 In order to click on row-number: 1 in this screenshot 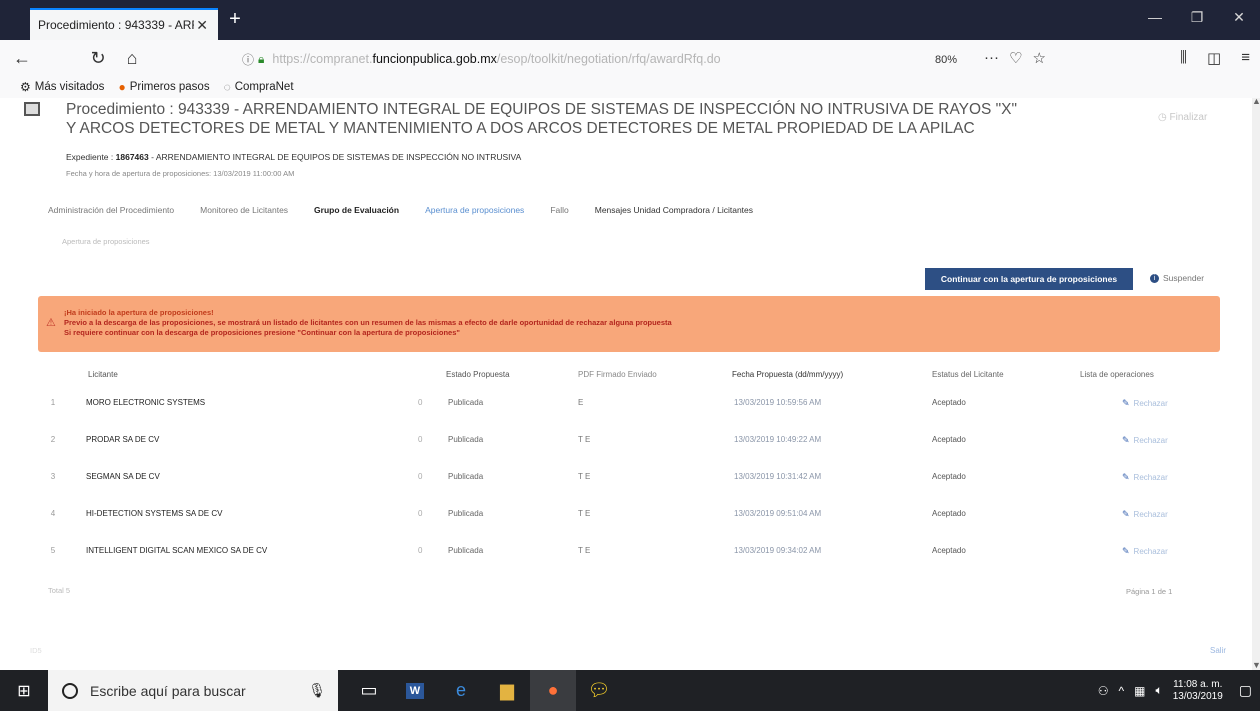, I will do `click(53, 402)`.